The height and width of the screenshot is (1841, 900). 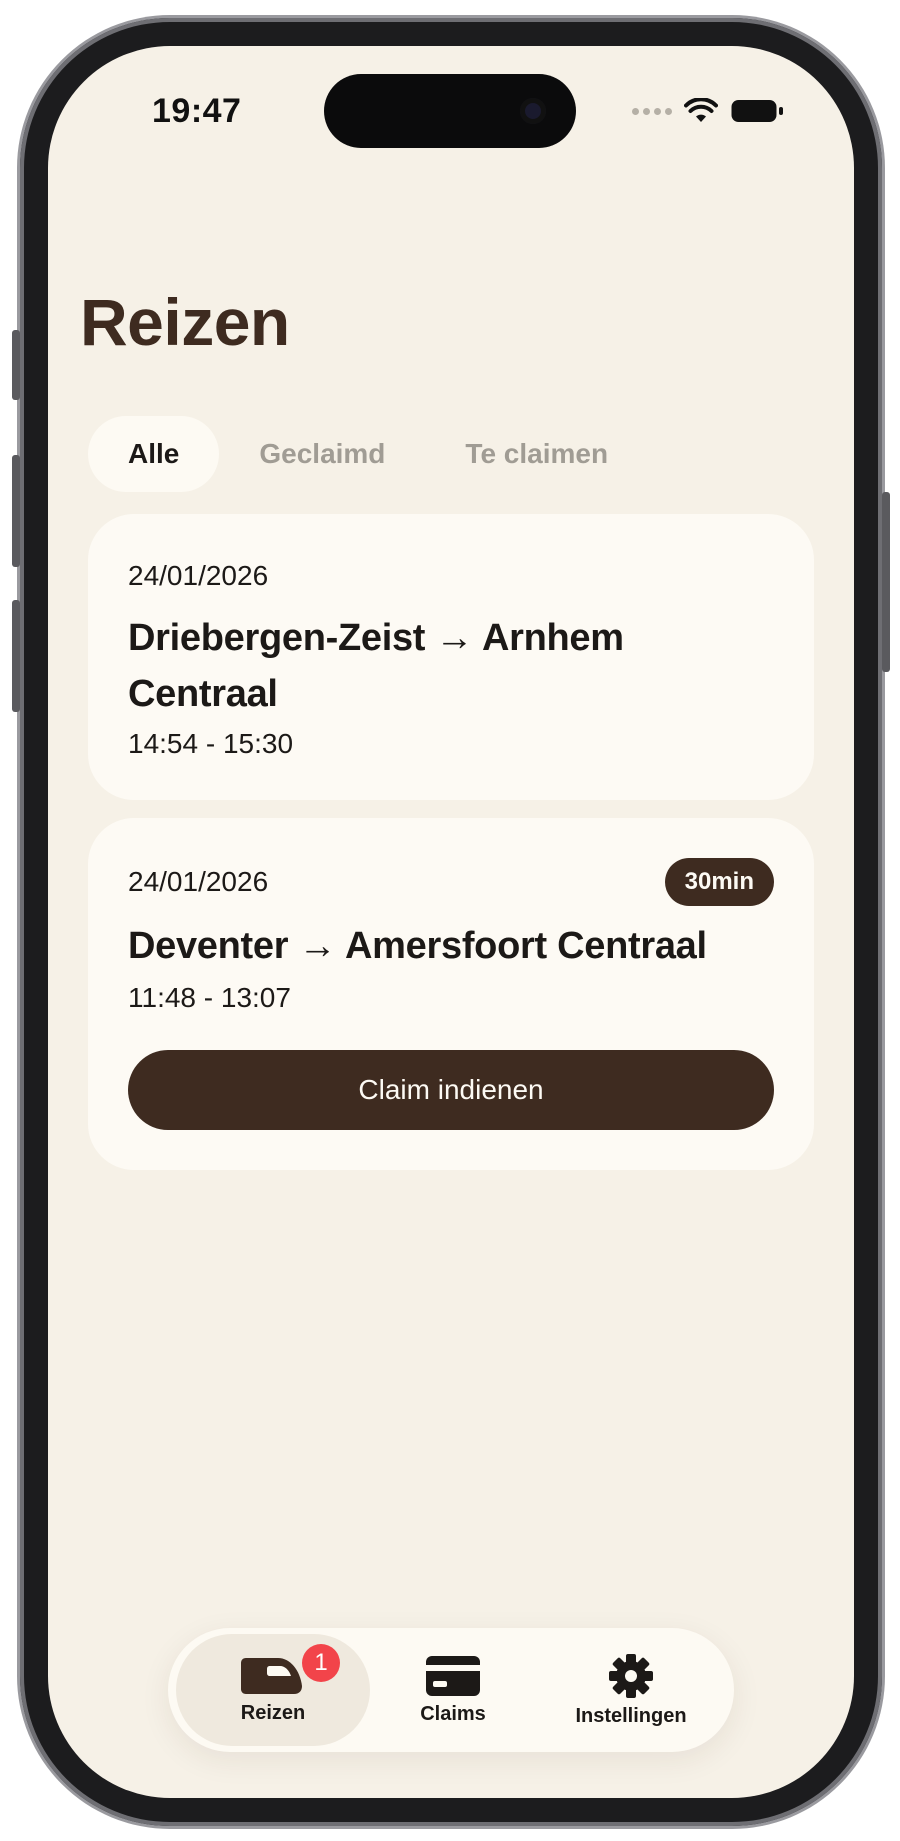 I want to click on trip-route: Deventer → Amersfoort Centraal, so click(x=417, y=946).